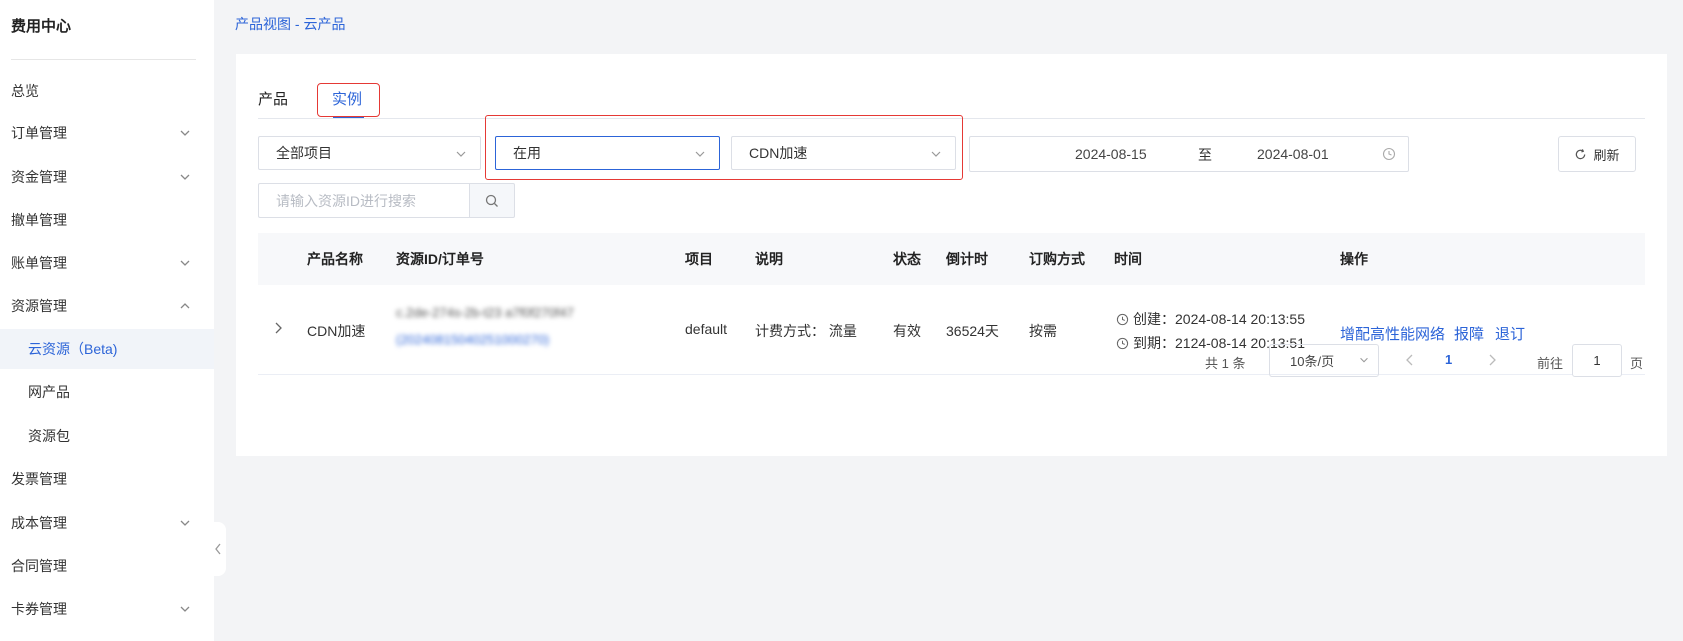 This screenshot has width=1683, height=641. I want to click on tab-products: 产品, so click(273, 98).